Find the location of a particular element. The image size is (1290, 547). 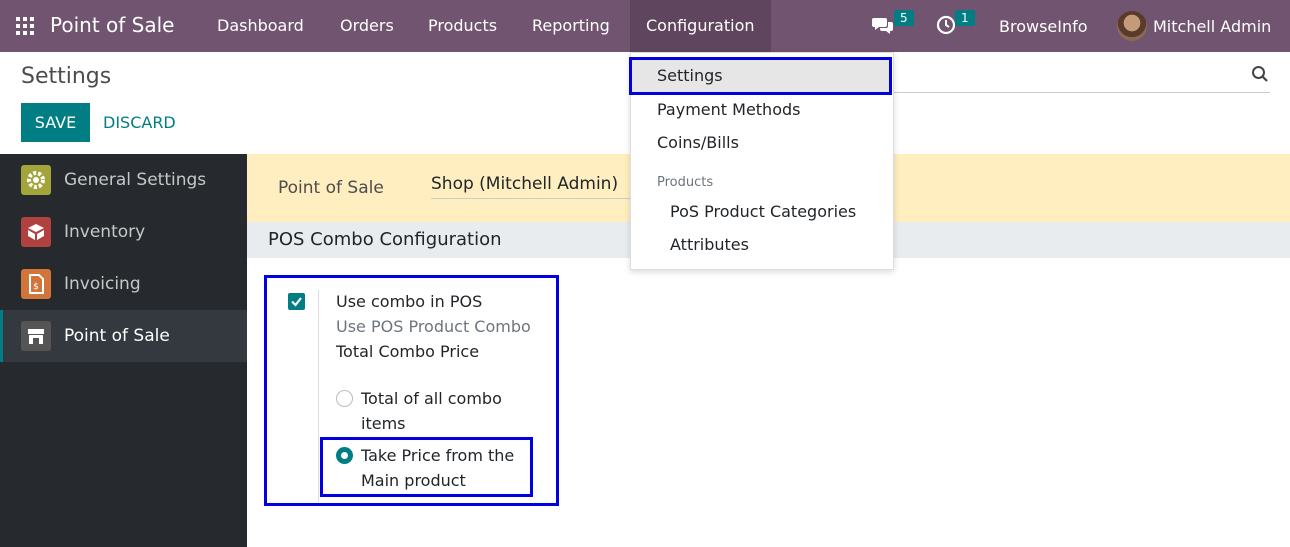

search-icon is located at coordinates (1260, 74).